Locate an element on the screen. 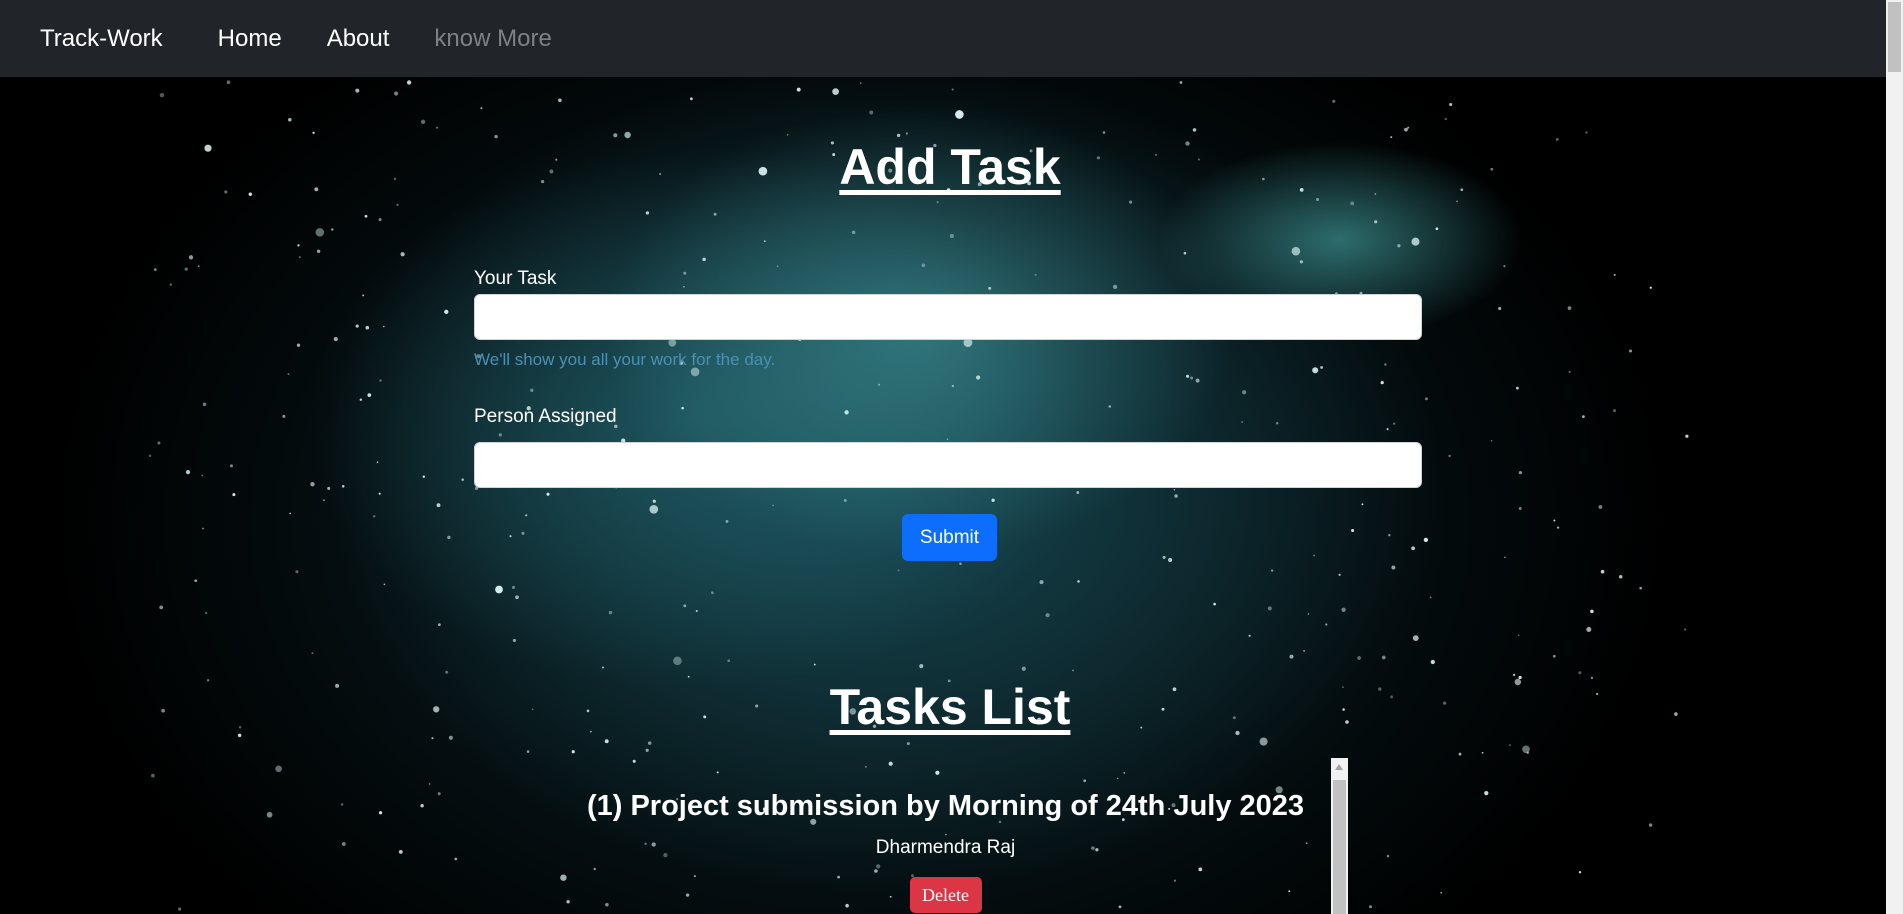 The height and width of the screenshot is (914, 1903). nav-link-know-more: know More is located at coordinates (492, 39).